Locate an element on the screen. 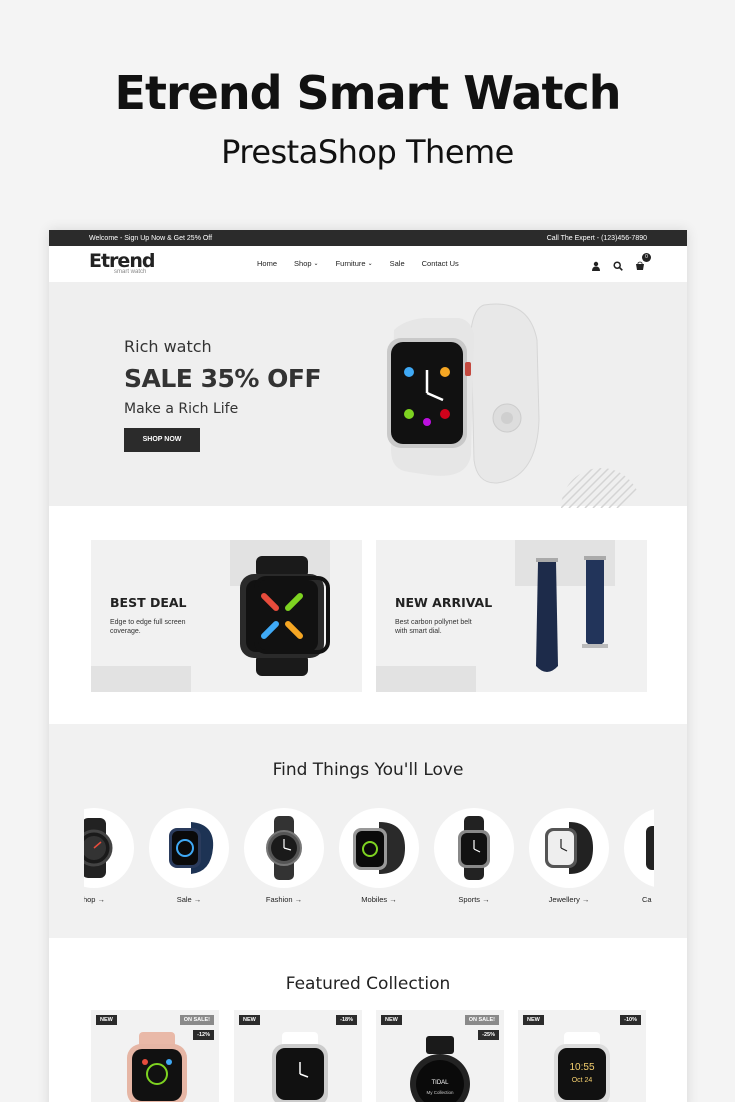 The image size is (735, 1102). logo: Etrend smart watch is located at coordinates (122, 262).